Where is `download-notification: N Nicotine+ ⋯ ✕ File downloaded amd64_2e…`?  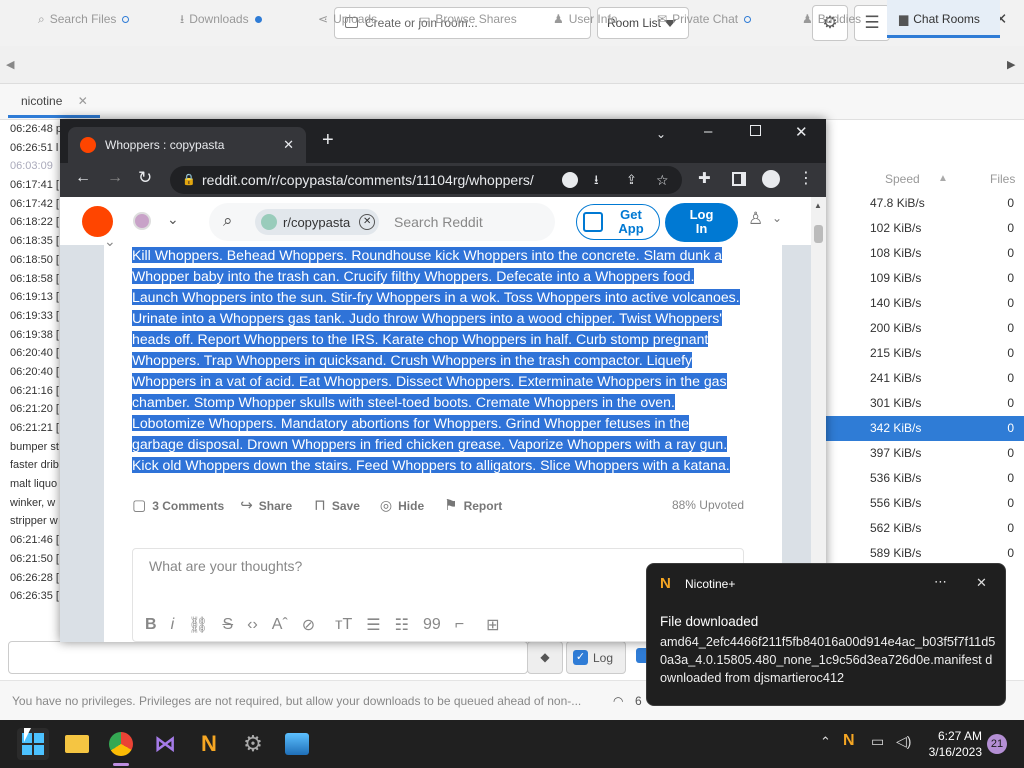 download-notification: N Nicotine+ ⋯ ✕ File downloaded amd64_2e… is located at coordinates (826, 634).